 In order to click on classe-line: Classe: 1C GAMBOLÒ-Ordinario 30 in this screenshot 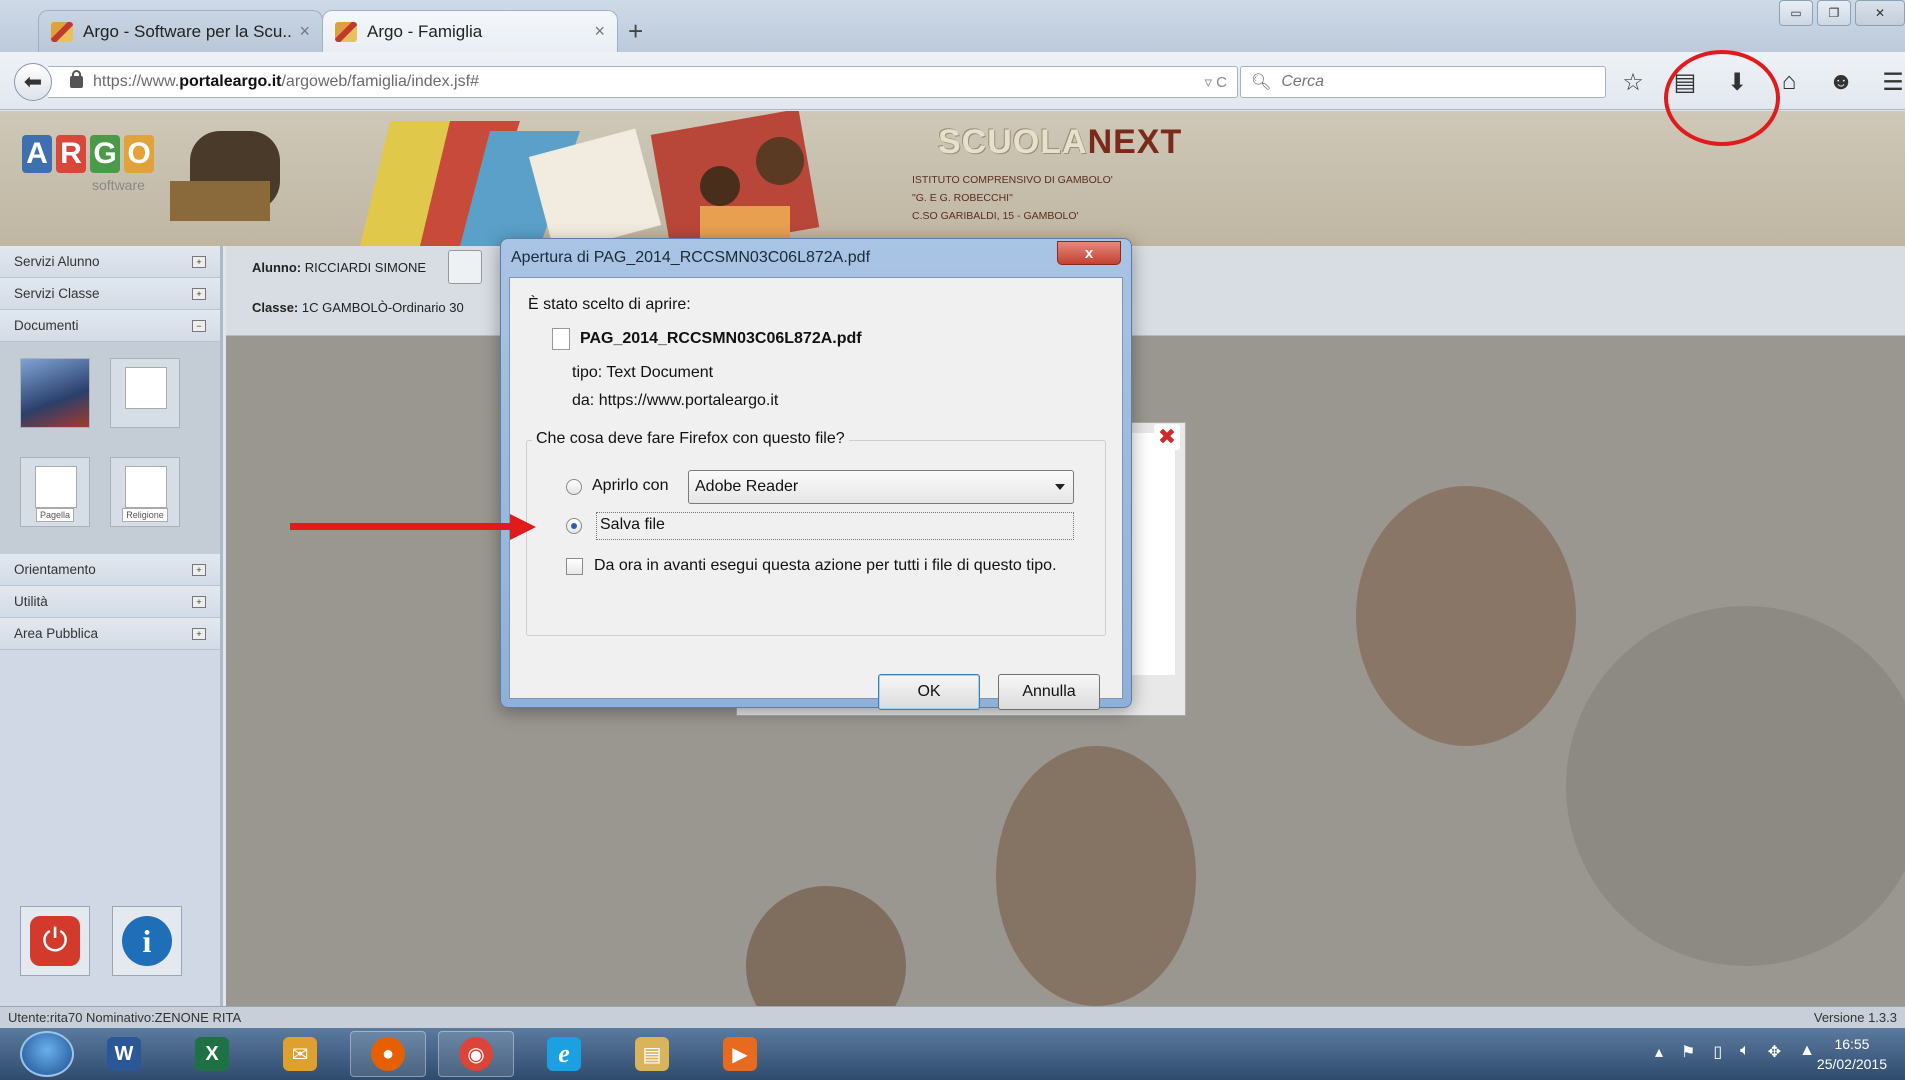, I will do `click(358, 307)`.